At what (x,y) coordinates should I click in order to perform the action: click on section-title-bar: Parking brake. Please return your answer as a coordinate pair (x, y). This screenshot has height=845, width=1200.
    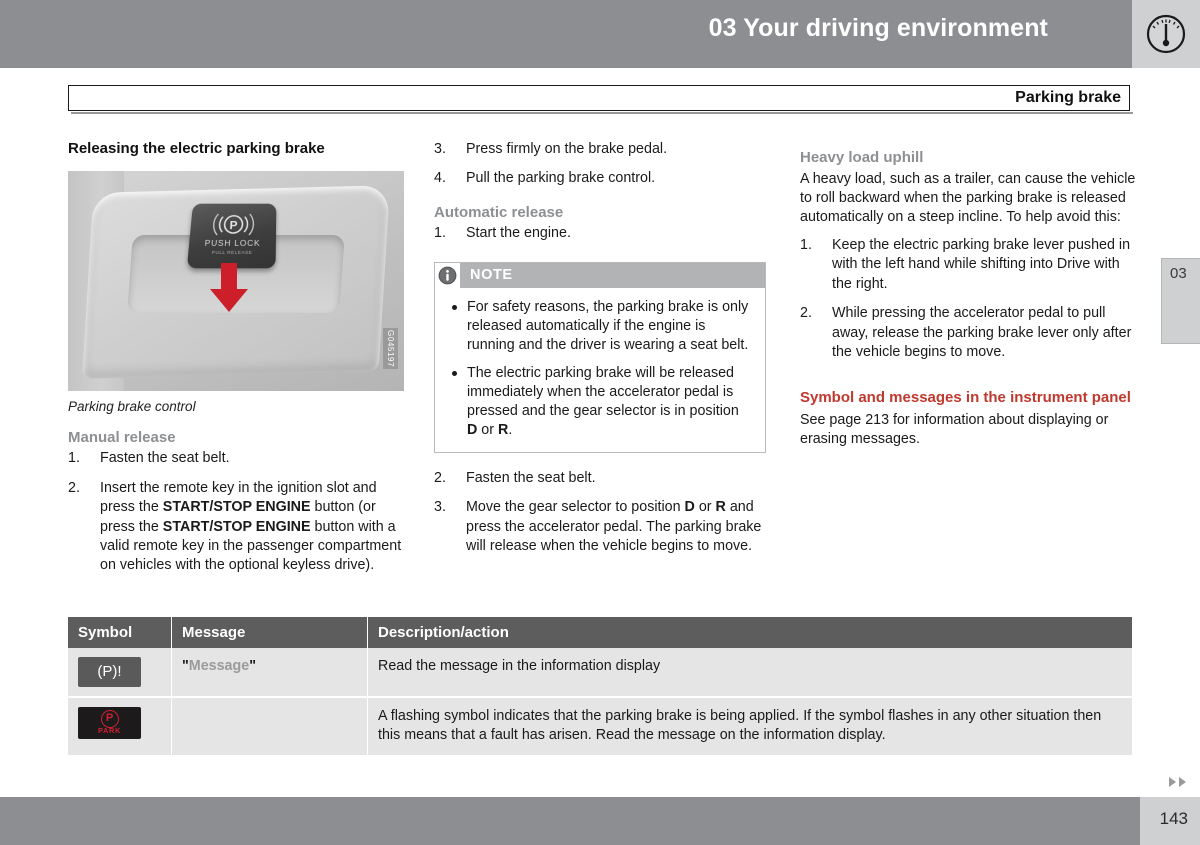
    Looking at the image, I should click on (599, 98).